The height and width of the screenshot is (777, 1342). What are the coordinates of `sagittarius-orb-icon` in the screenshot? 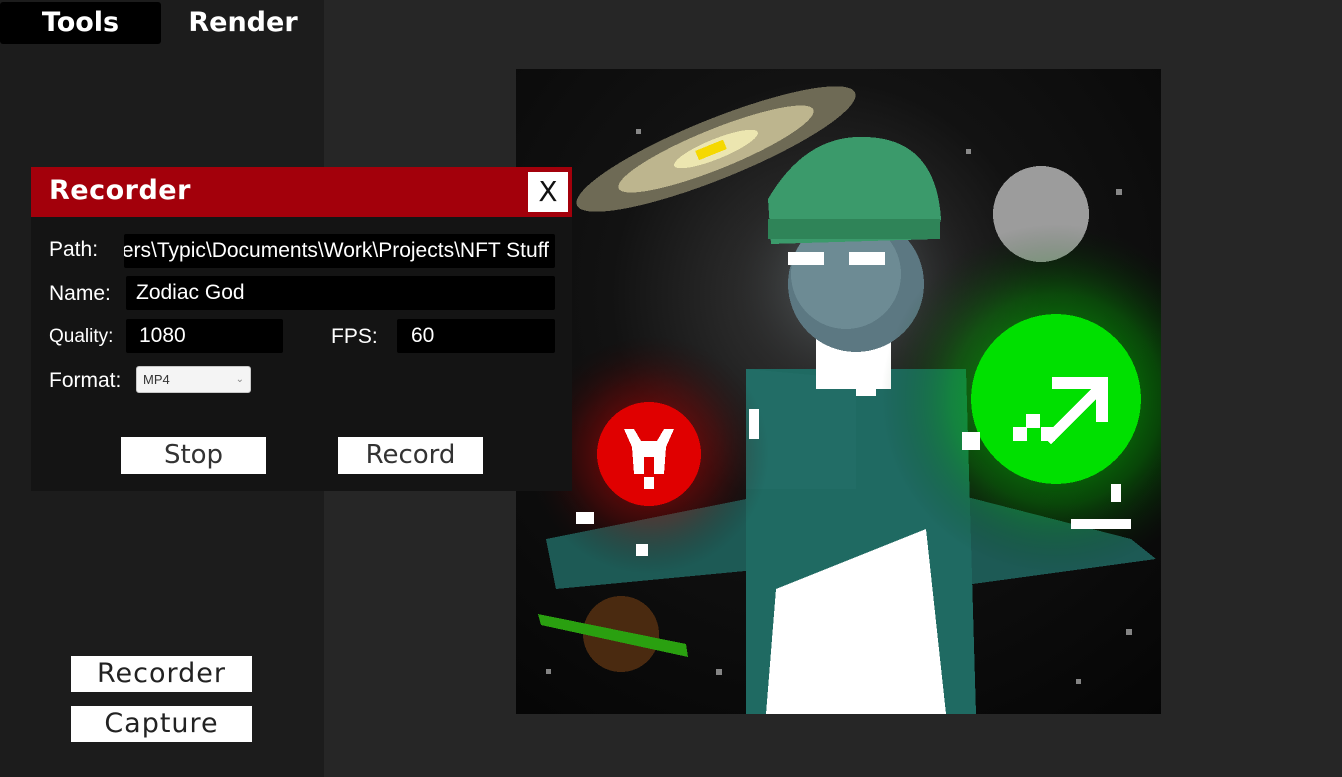 It's located at (1056, 399).